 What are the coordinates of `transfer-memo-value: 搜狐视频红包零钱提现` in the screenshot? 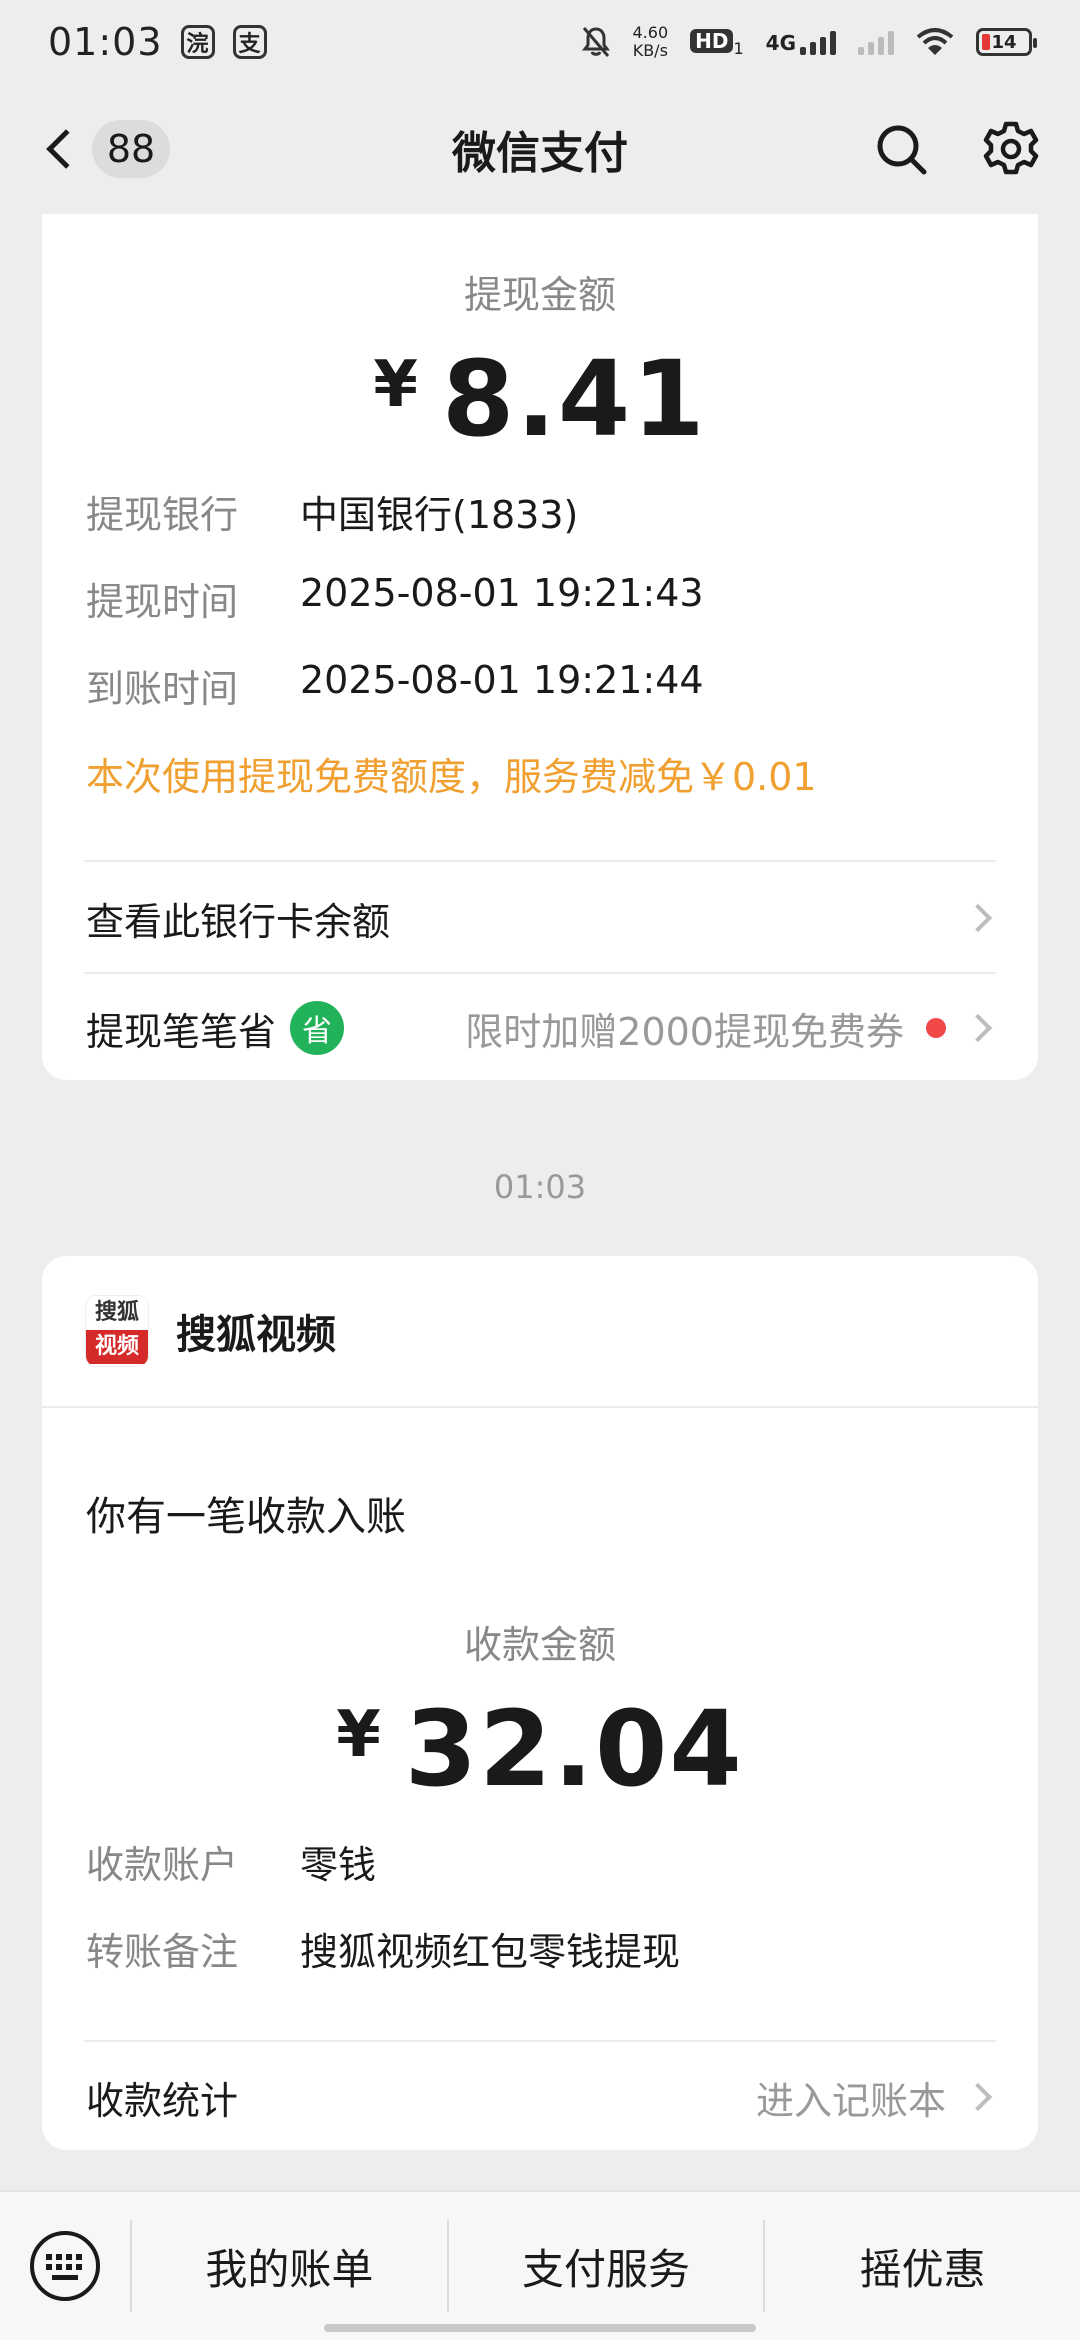 It's located at (490, 1952).